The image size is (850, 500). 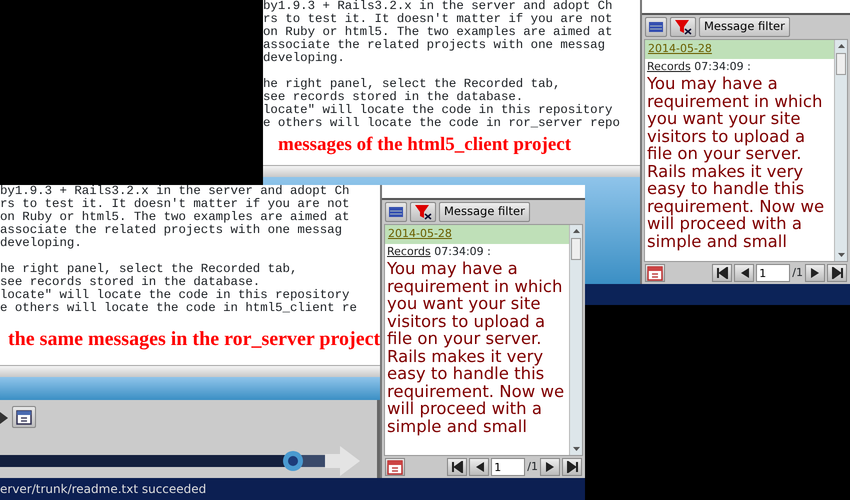 What do you see at coordinates (441, 123) in the screenshot?
I see `document-line: e others will locate the code in ror_server repo` at bounding box center [441, 123].